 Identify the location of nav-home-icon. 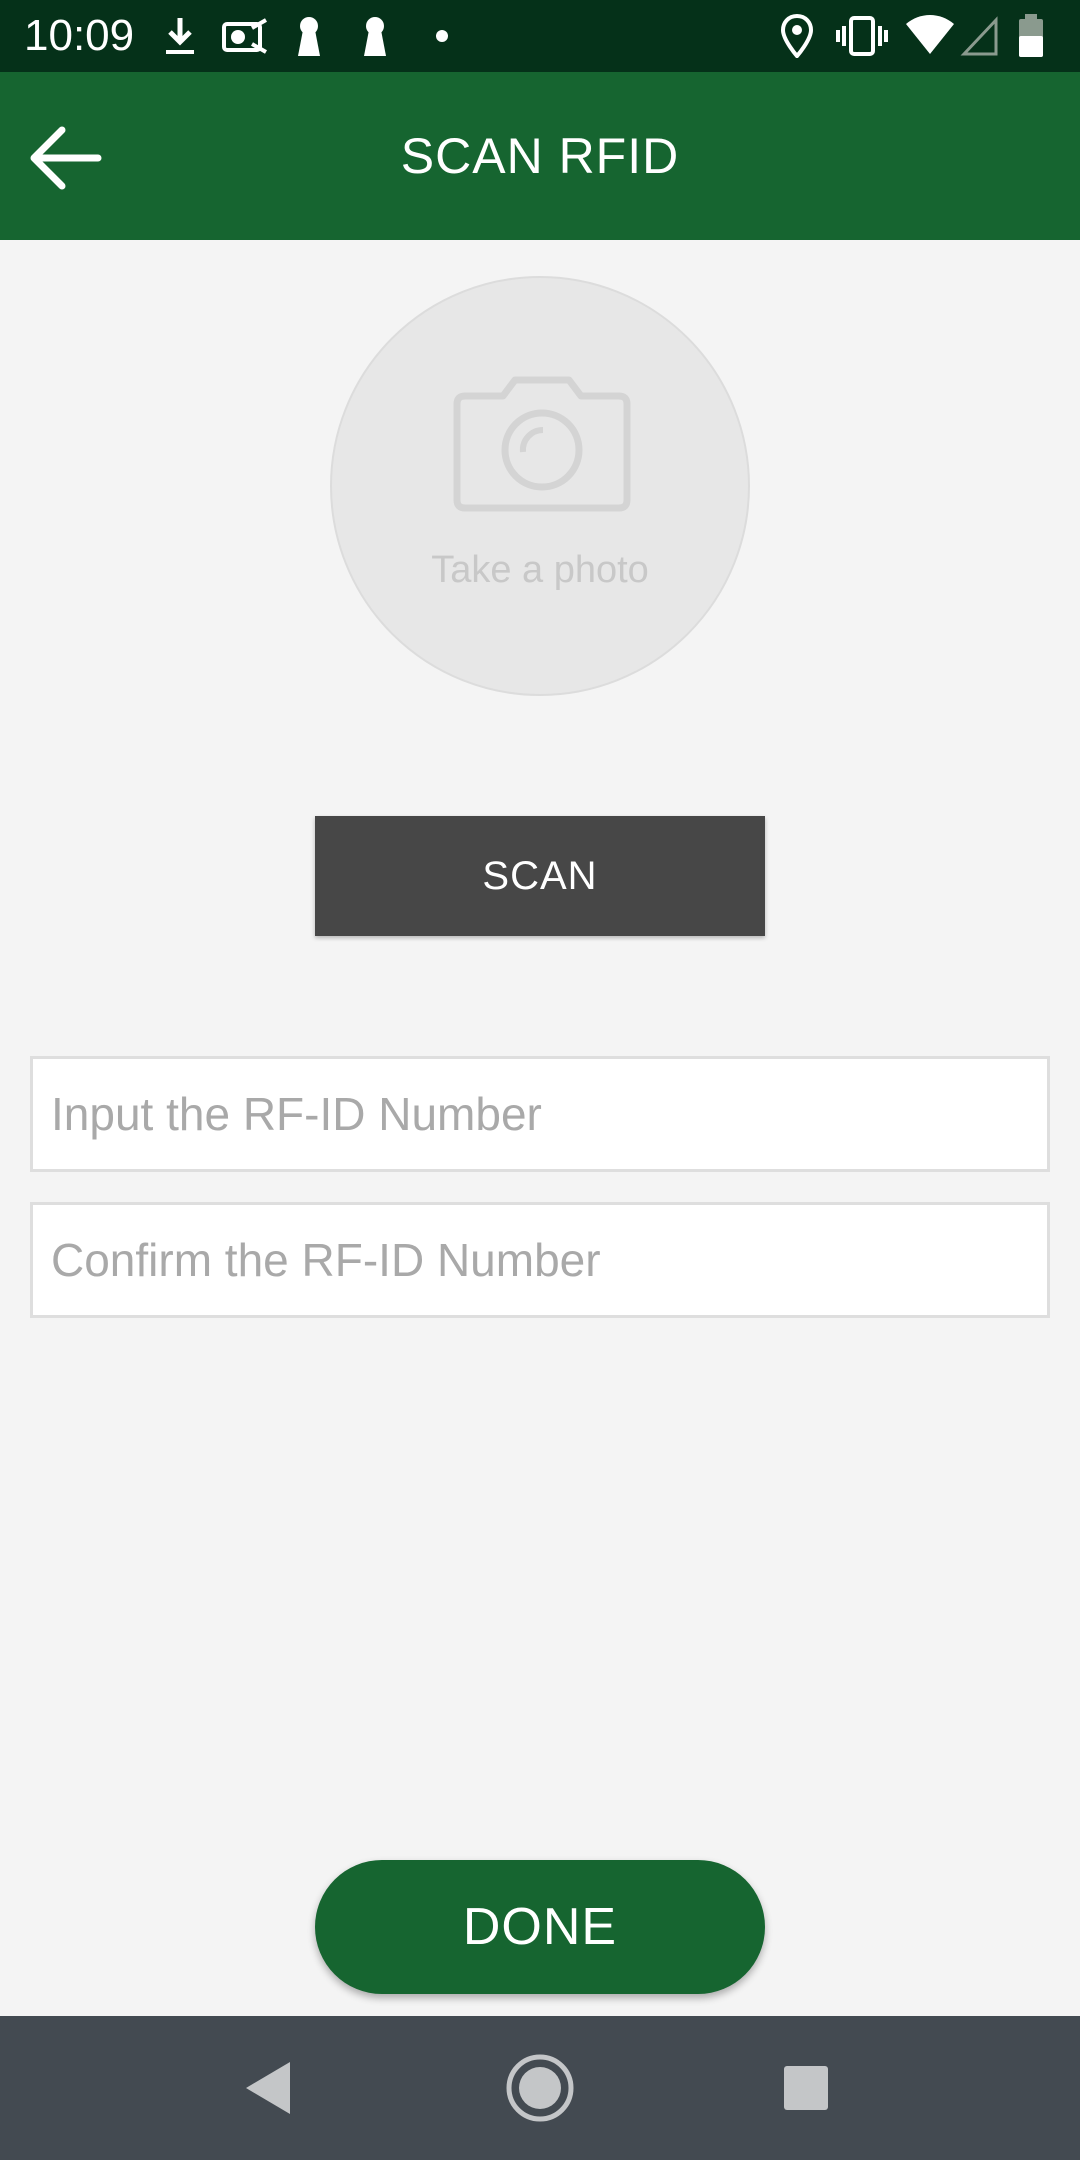
(540, 2088).